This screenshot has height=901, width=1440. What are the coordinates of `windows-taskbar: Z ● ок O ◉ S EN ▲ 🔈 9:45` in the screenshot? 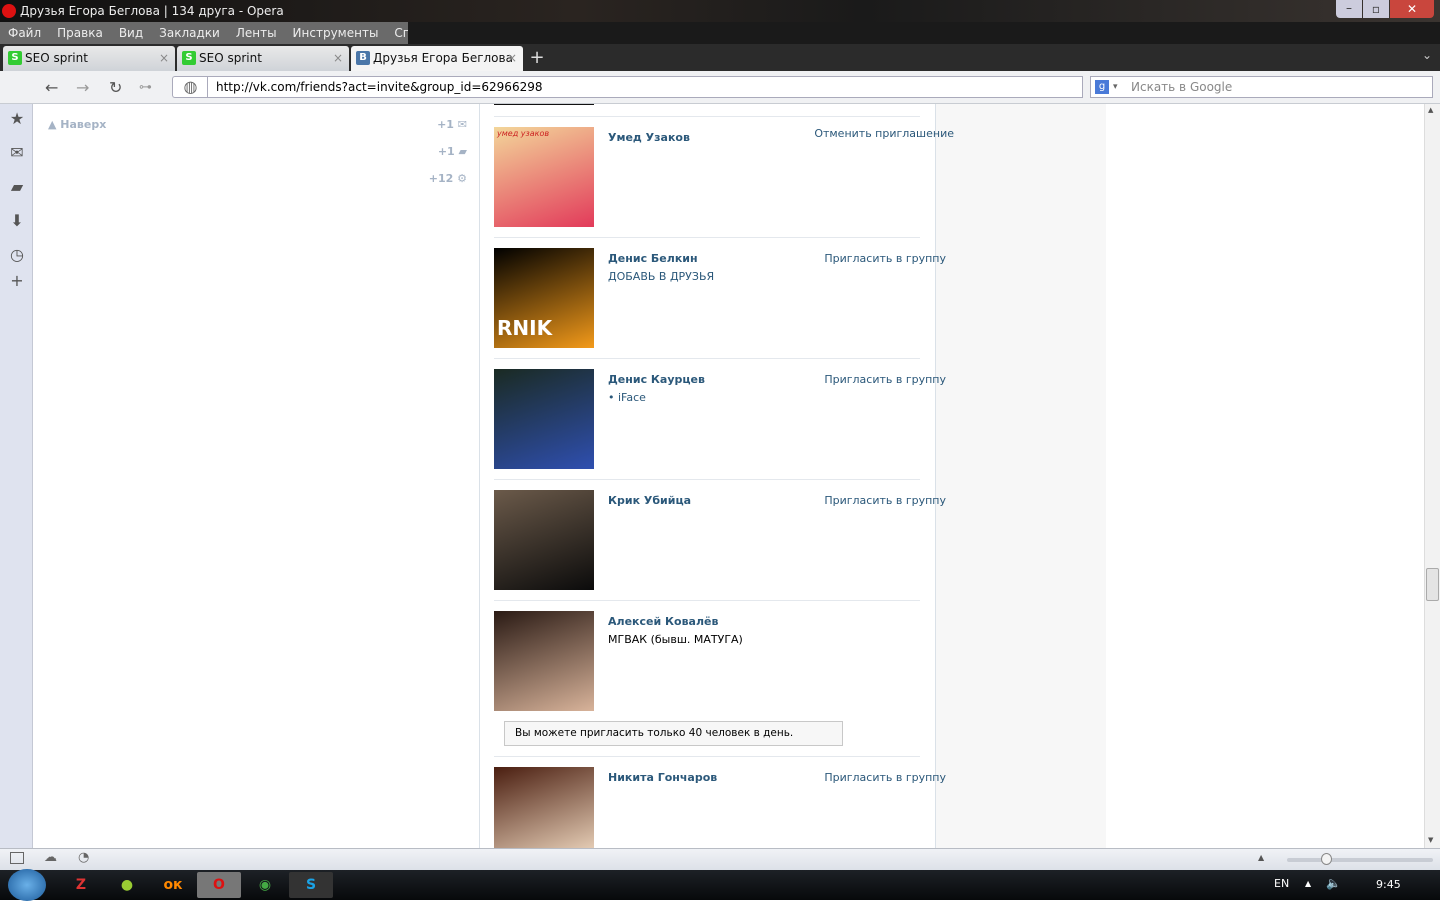 It's located at (720, 885).